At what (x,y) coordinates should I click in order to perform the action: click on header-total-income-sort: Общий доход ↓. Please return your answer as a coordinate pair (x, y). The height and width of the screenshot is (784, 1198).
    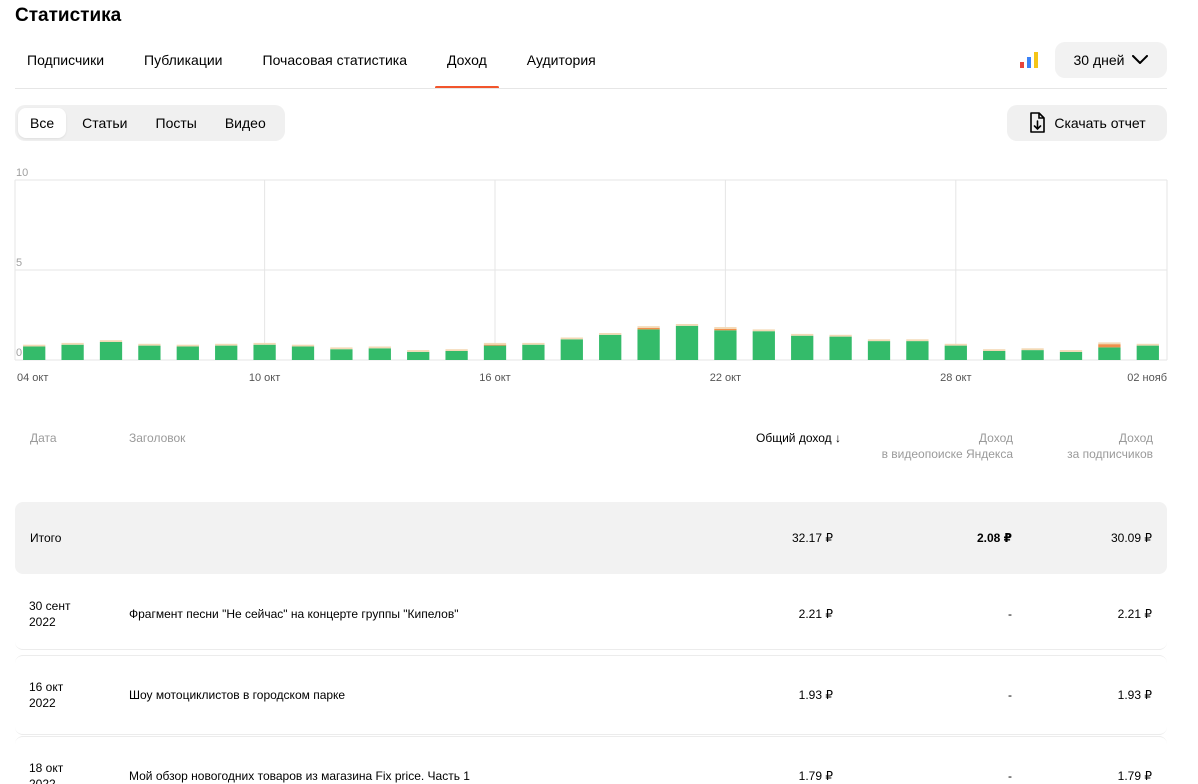
    Looking at the image, I should click on (798, 438).